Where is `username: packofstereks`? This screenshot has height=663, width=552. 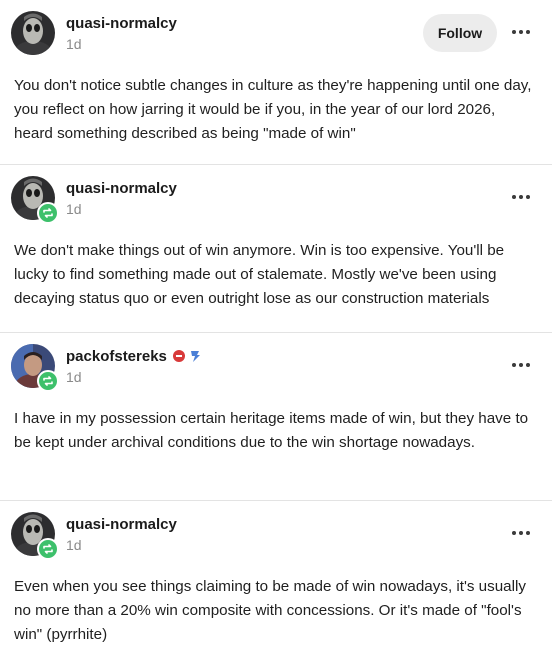 username: packofstereks is located at coordinates (116, 356).